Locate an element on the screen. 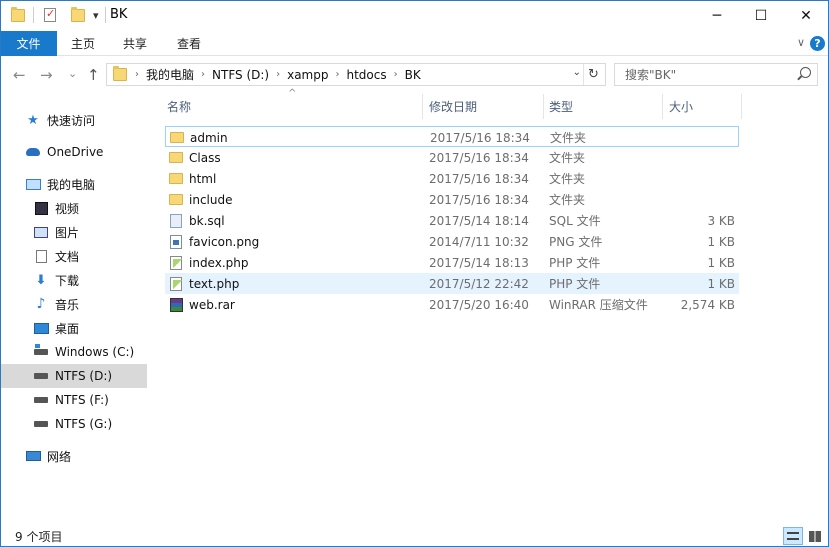 The image size is (829, 547). file-name: favicon.png is located at coordinates (224, 241).